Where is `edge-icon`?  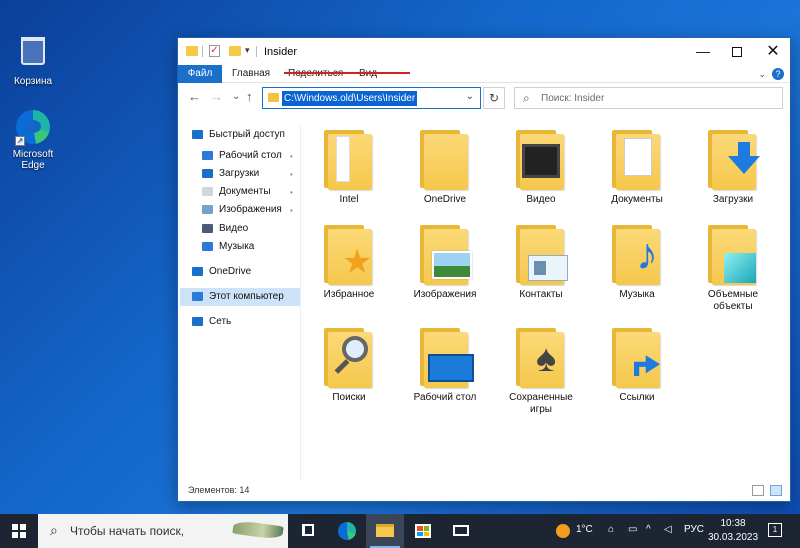
edge-icon is located at coordinates (347, 531).